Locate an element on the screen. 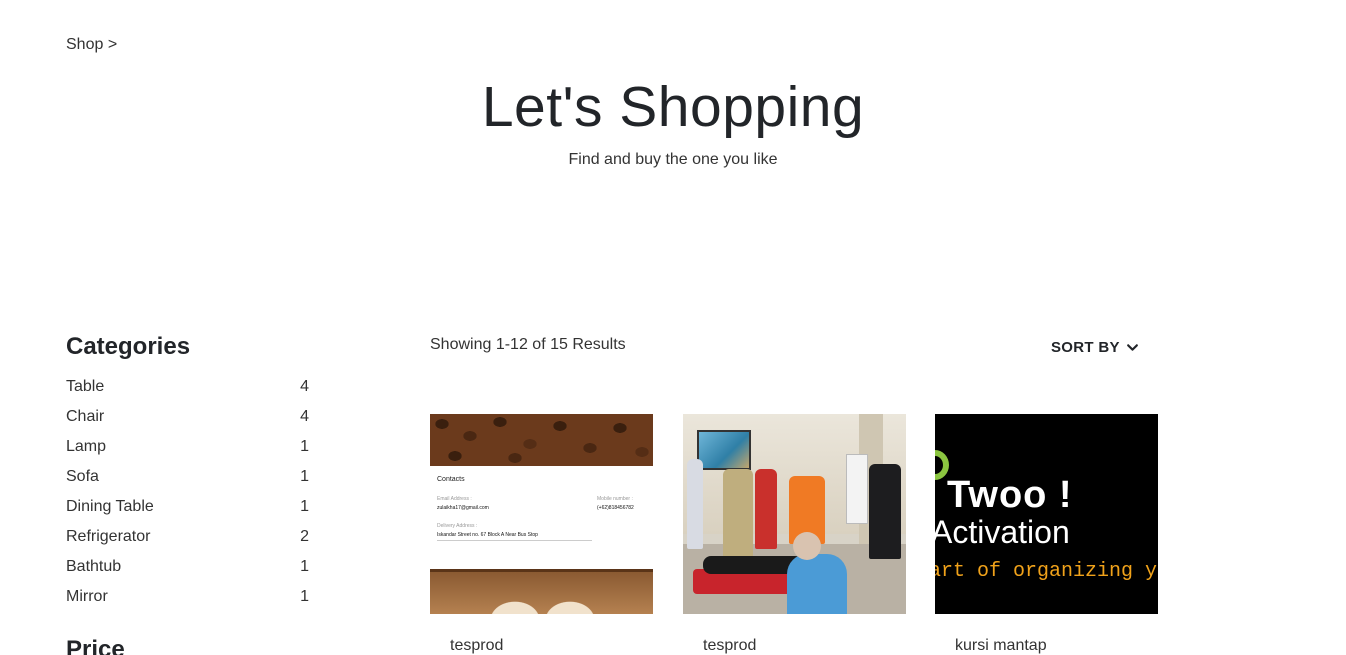 The height and width of the screenshot is (655, 1346). sort-by-dropdown: SORT BY is located at coordinates (1095, 347).